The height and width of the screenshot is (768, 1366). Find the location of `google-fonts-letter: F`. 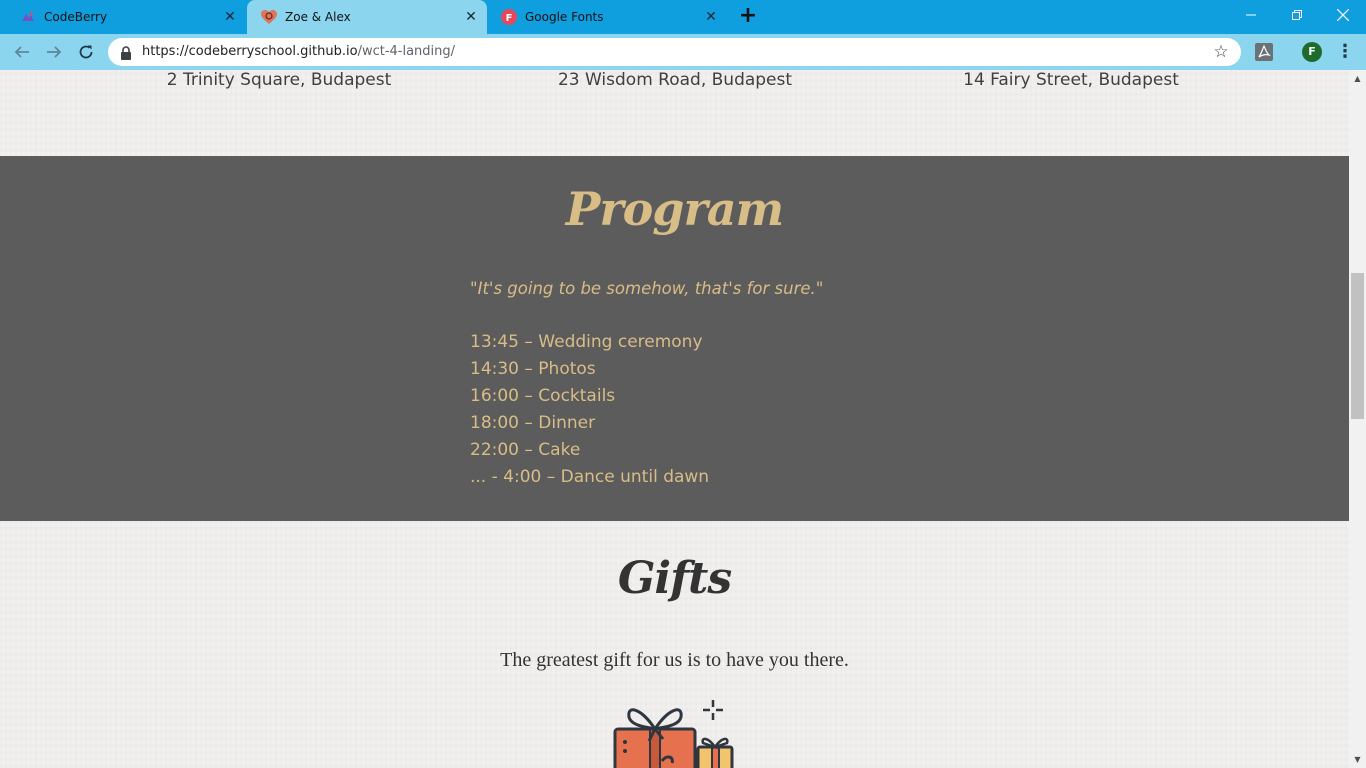

google-fonts-letter: F is located at coordinates (509, 18).